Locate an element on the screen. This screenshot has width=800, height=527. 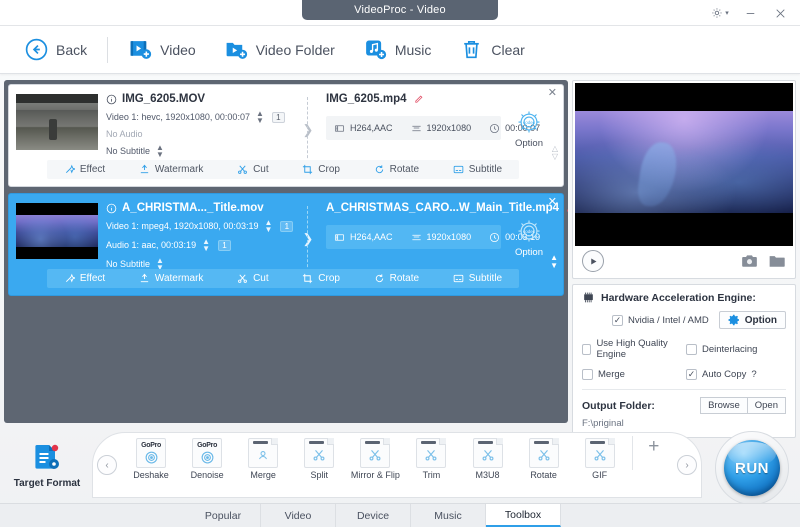
back-button: Back is located at coordinates (55, 49).